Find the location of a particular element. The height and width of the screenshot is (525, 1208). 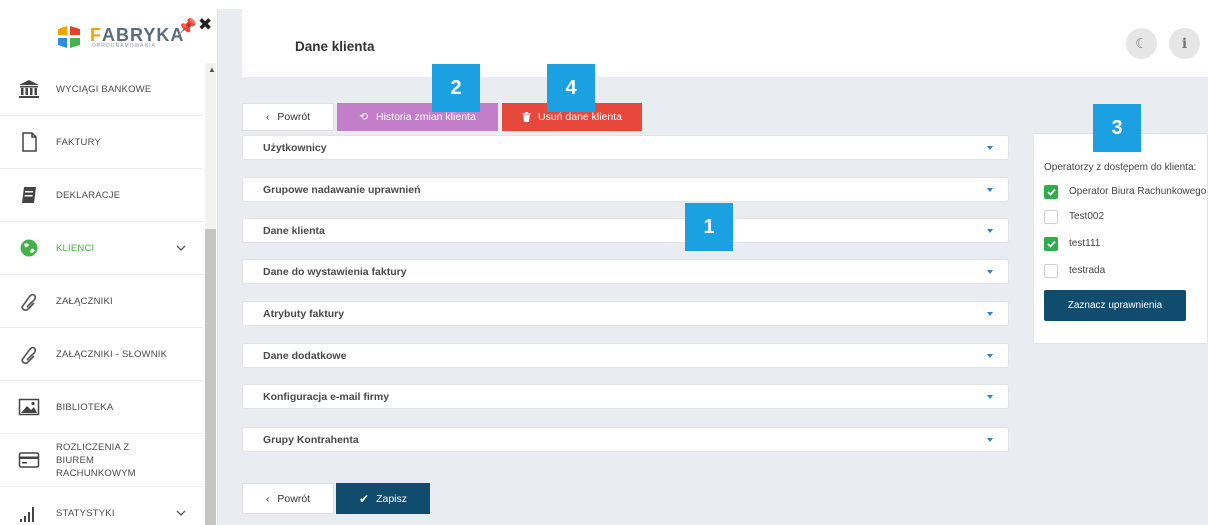

brand-subtitle: OPROGRAMOWANIA is located at coordinates (124, 46).